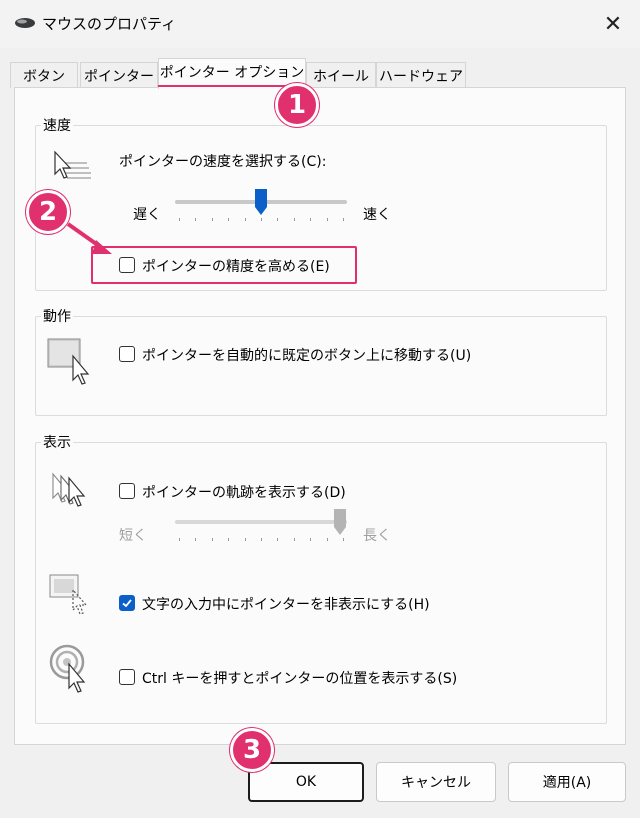 The height and width of the screenshot is (818, 640). Describe the element at coordinates (127, 354) in the screenshot. I see `snap-checkbox` at that location.